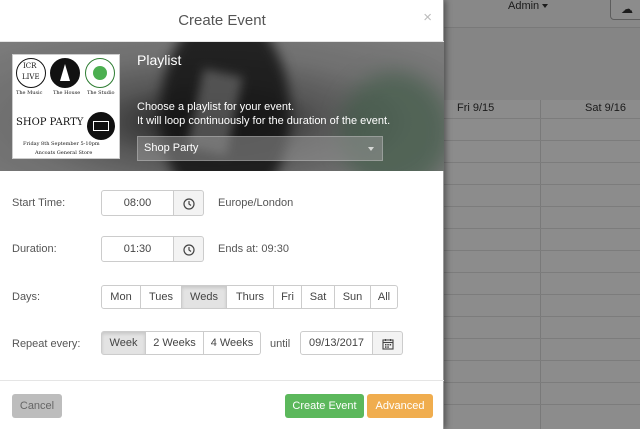  I want to click on duration-clock-button, so click(189, 249).